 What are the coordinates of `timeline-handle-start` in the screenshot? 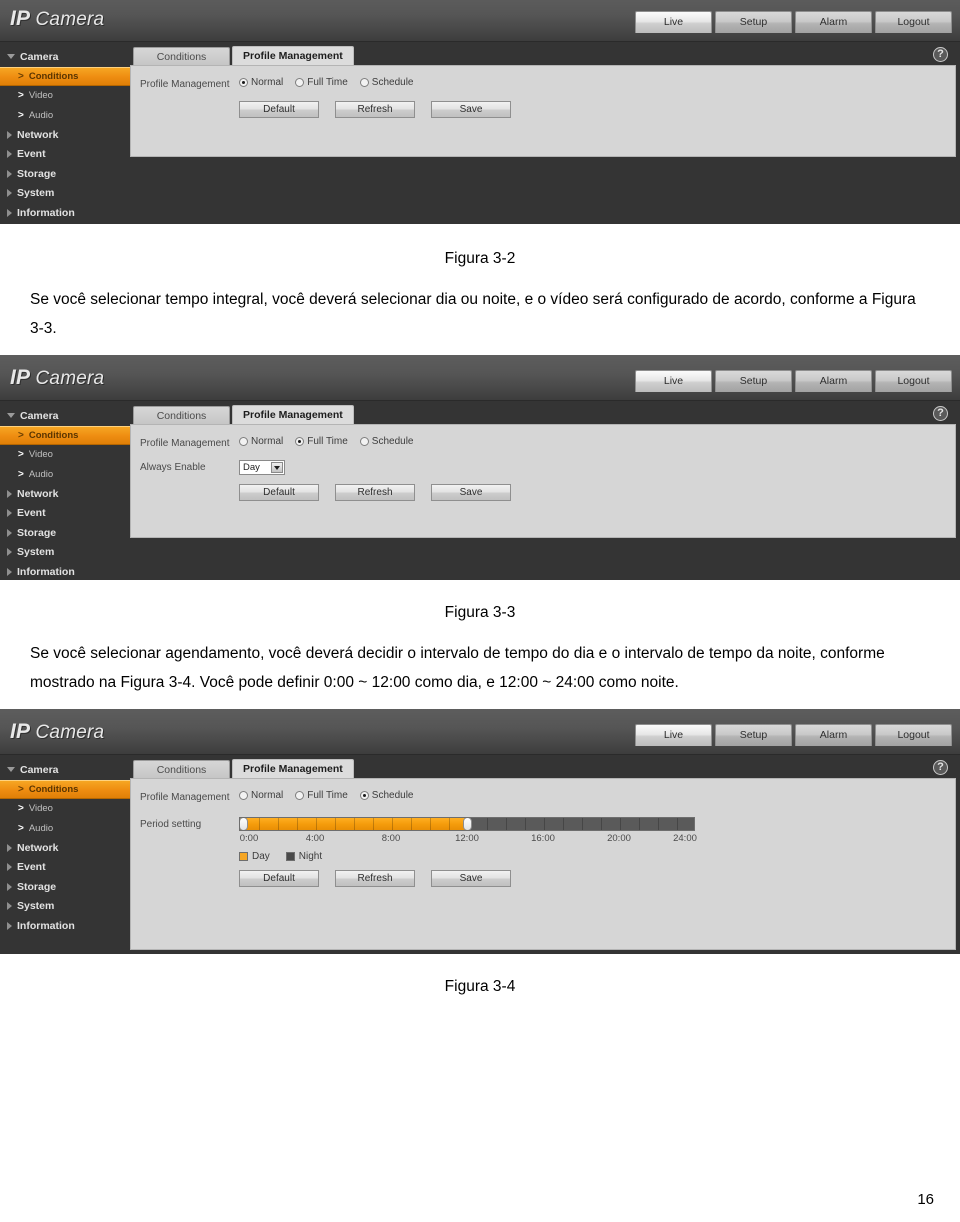 It's located at (244, 824).